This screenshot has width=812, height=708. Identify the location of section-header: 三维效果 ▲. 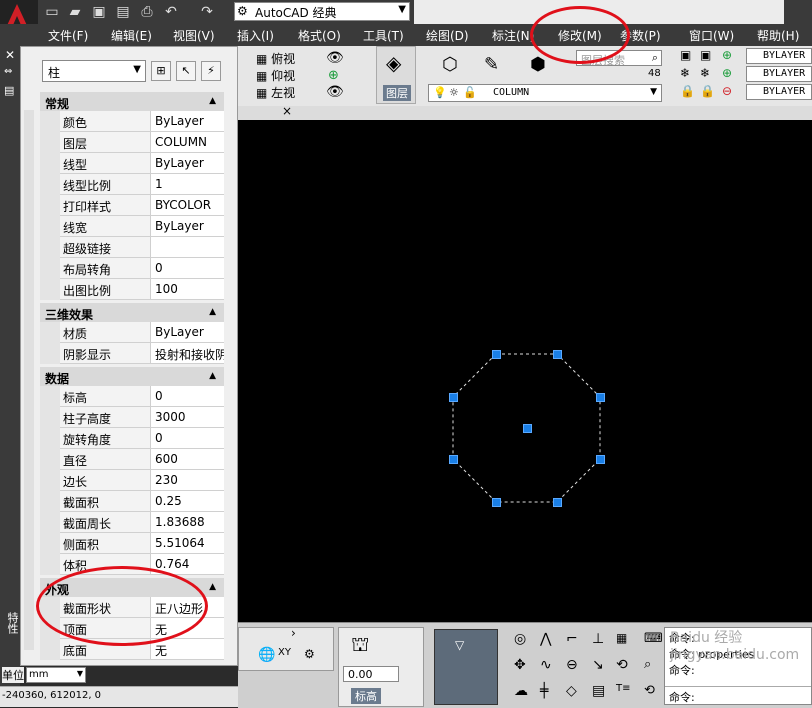
(132, 313).